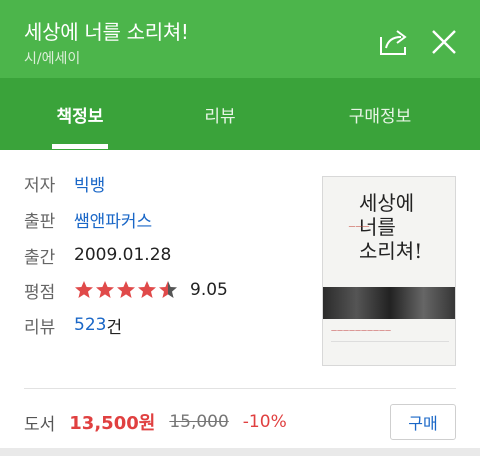 The image size is (480, 456). What do you see at coordinates (389, 271) in the screenshot?
I see `book-cover-image: 세상에 너를 소리쳐! ——— ——————————` at bounding box center [389, 271].